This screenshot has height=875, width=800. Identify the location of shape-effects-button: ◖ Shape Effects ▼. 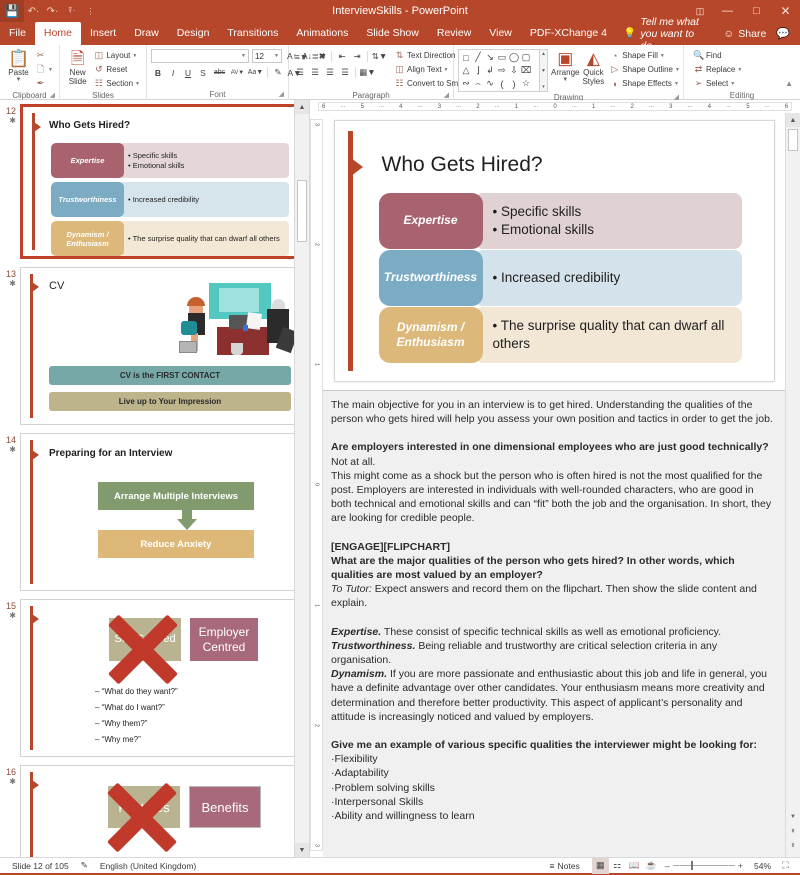
(644, 83).